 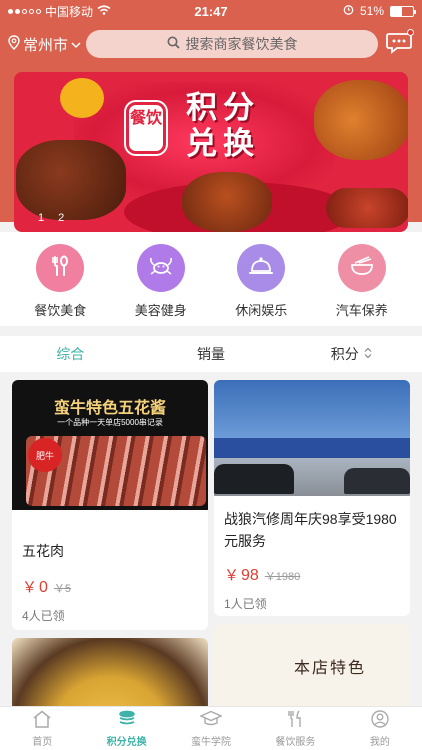 I want to click on tab-label: 蛮牛学院, so click(x=211, y=742).